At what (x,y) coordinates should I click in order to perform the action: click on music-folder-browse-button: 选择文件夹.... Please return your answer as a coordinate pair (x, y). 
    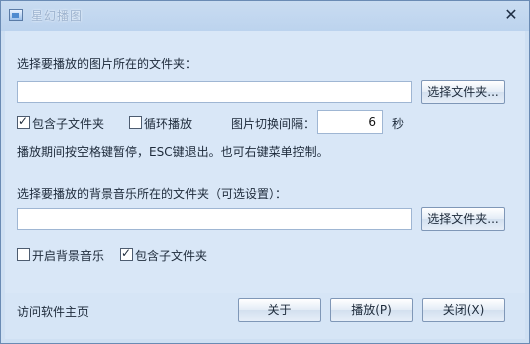
    Looking at the image, I should click on (463, 219).